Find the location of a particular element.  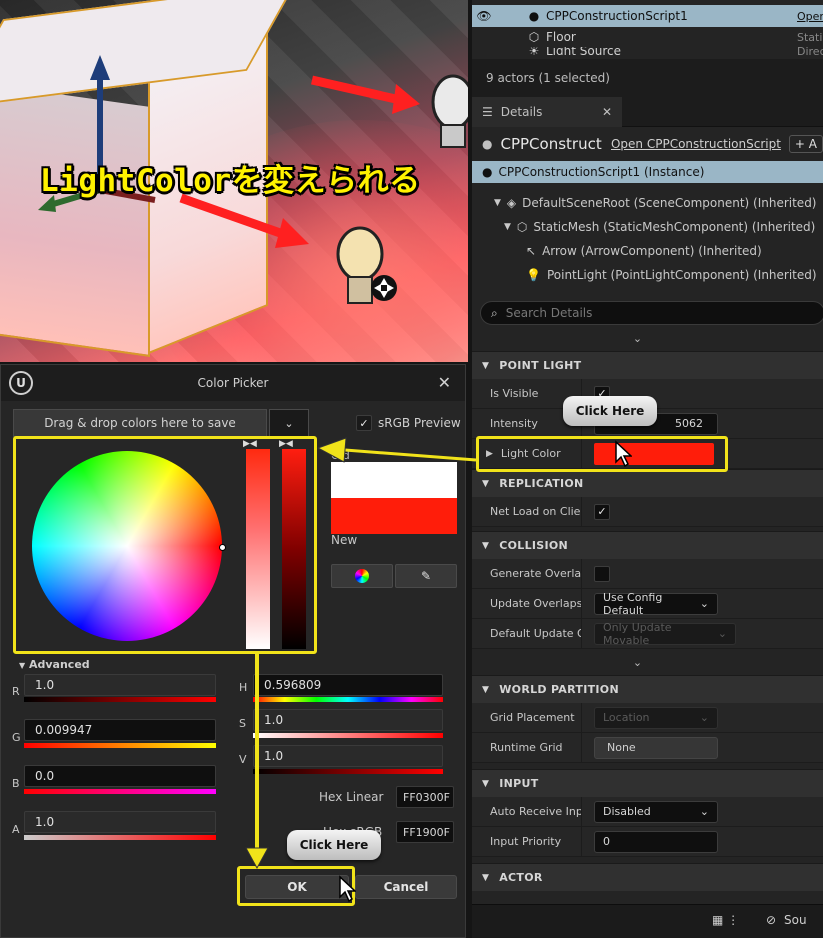

auto-receive-dropdown: Disabled ⌄ is located at coordinates (656, 811).